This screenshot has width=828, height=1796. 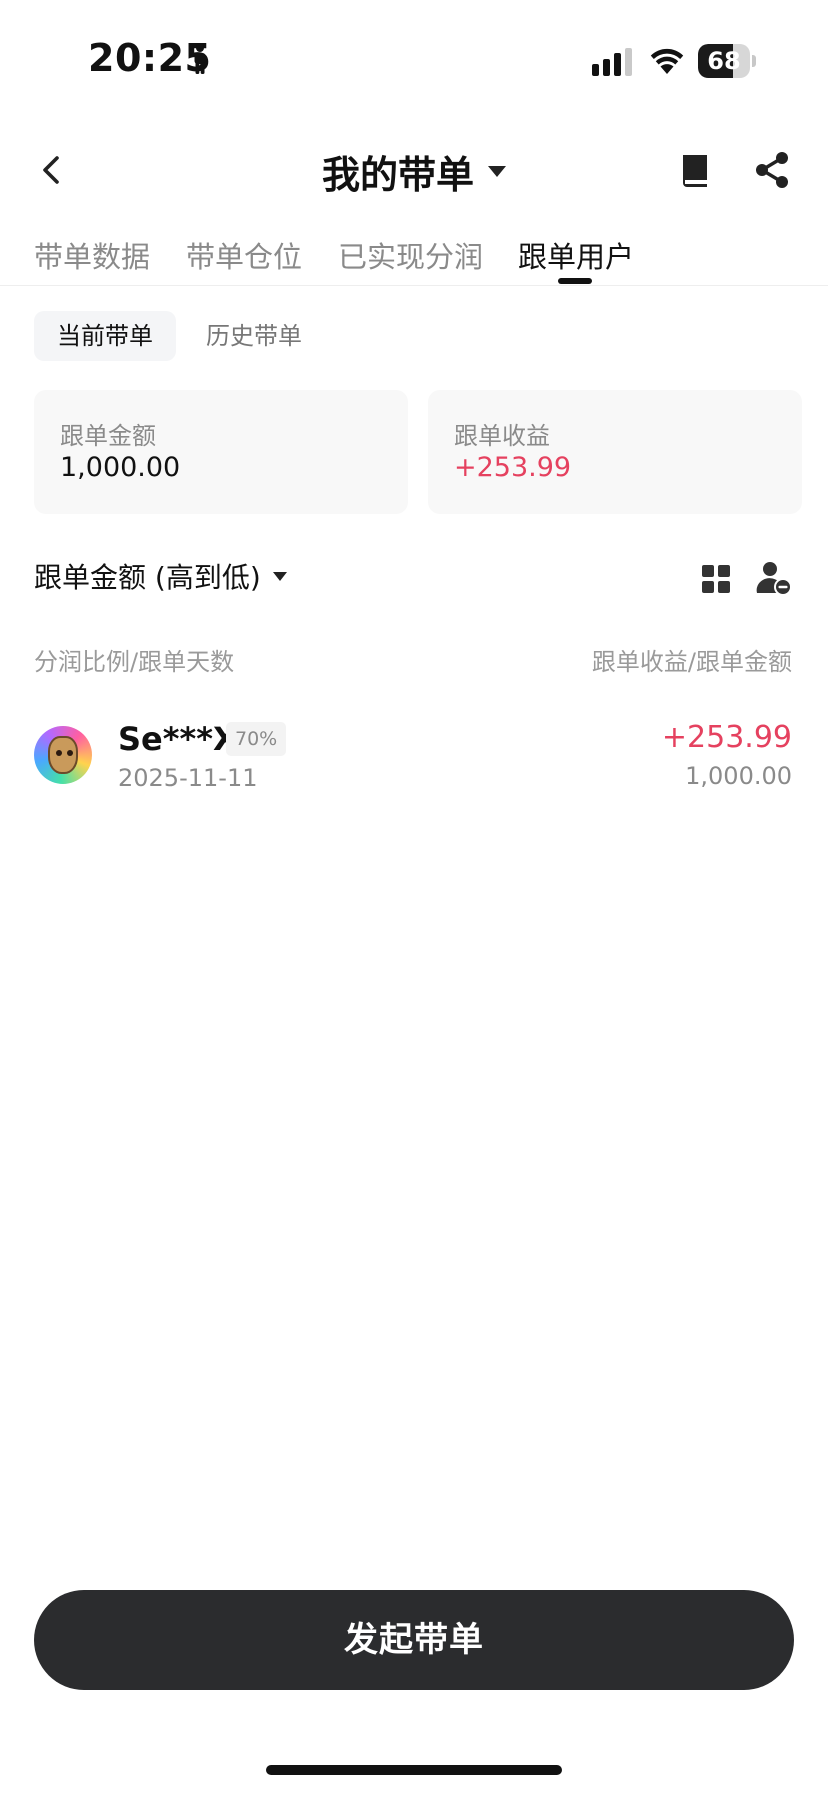 I want to click on sort-label: 跟单金额 (高到低), so click(x=147, y=577).